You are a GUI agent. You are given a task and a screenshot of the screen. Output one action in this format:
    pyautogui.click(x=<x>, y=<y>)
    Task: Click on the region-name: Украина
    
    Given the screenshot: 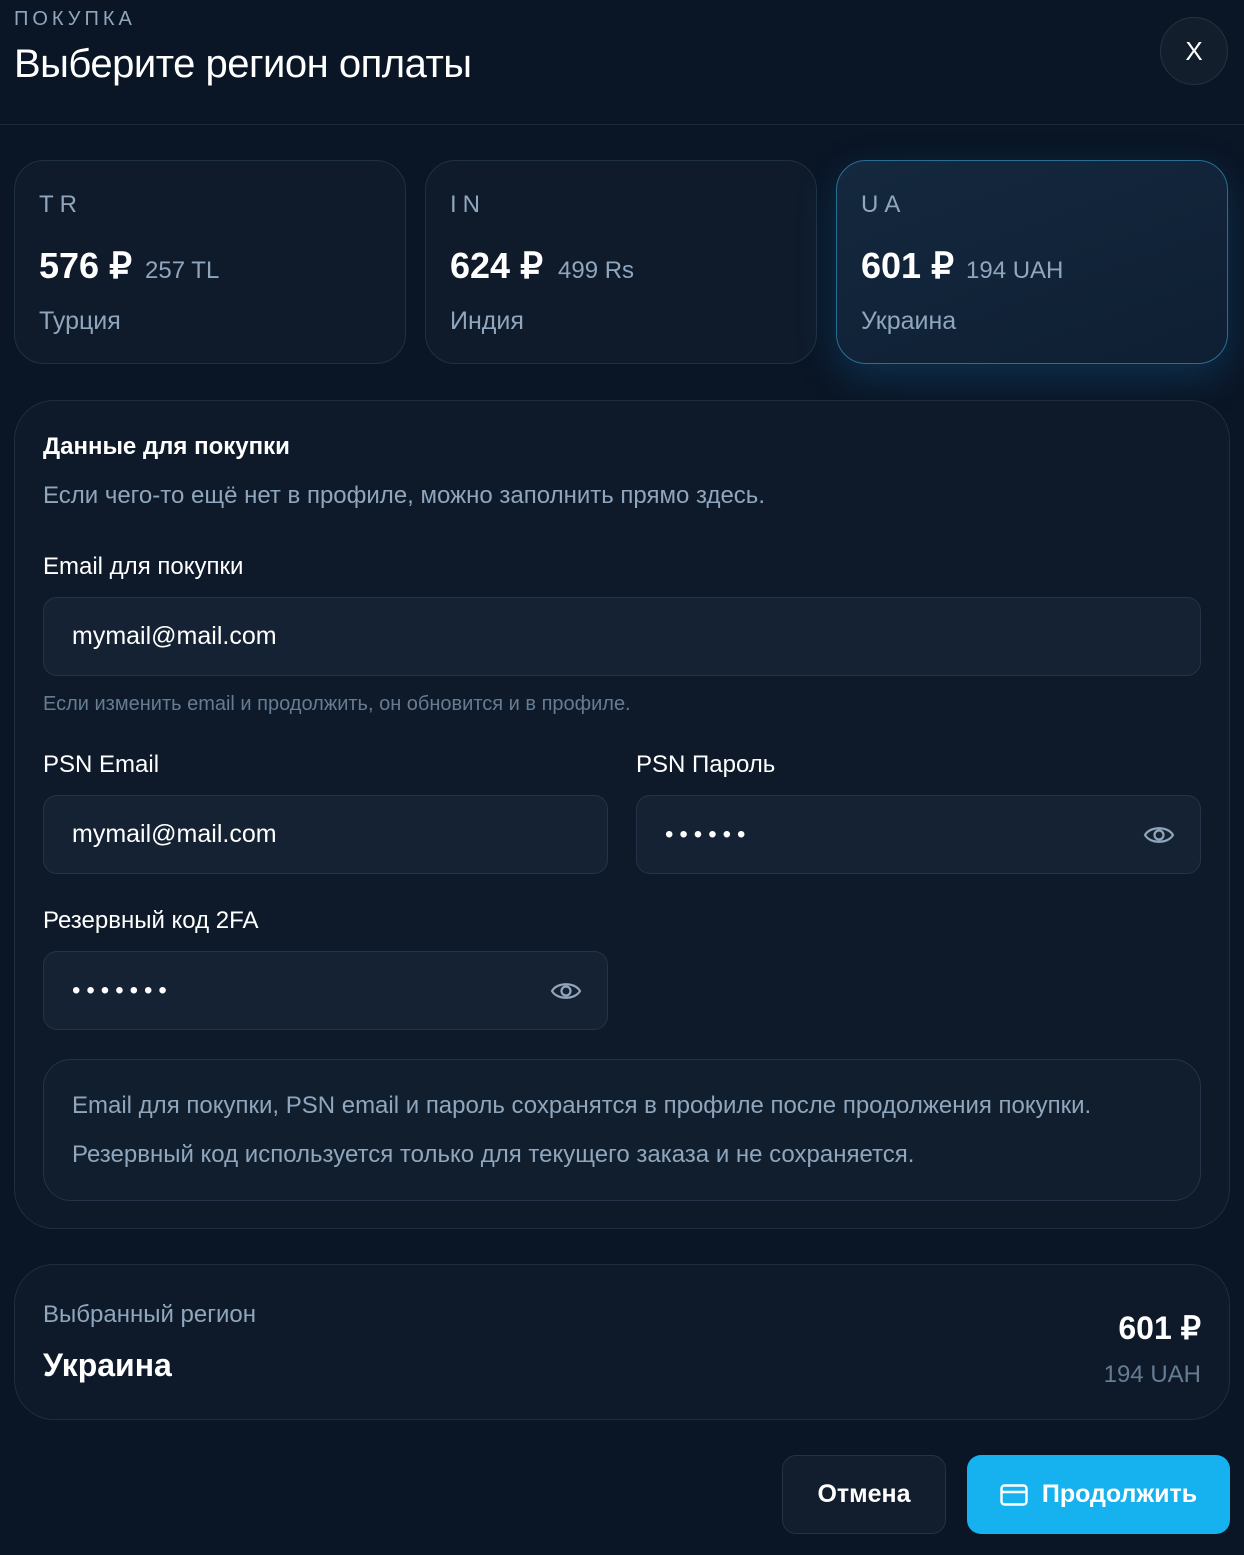 What is the action you would take?
    pyautogui.click(x=909, y=321)
    